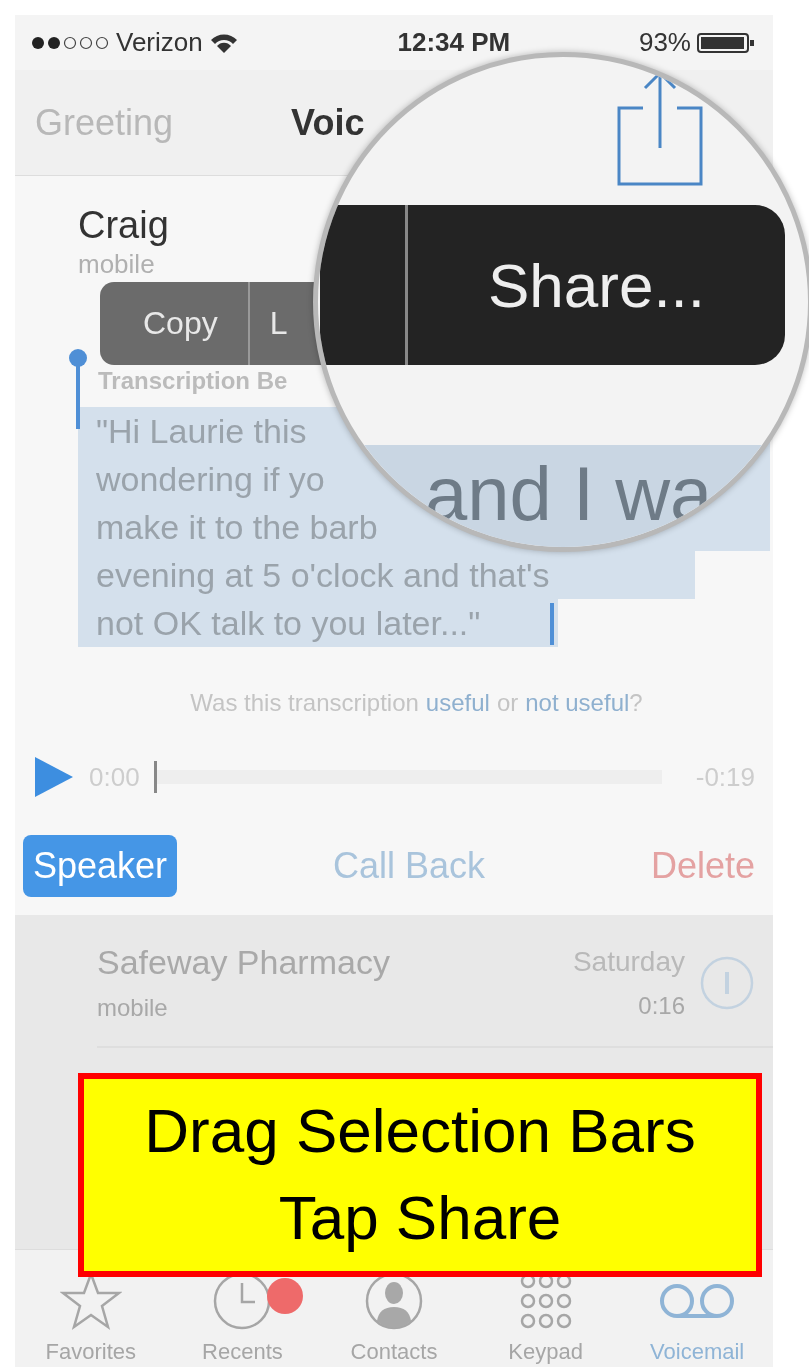  I want to click on useful-link: useful, so click(457, 703).